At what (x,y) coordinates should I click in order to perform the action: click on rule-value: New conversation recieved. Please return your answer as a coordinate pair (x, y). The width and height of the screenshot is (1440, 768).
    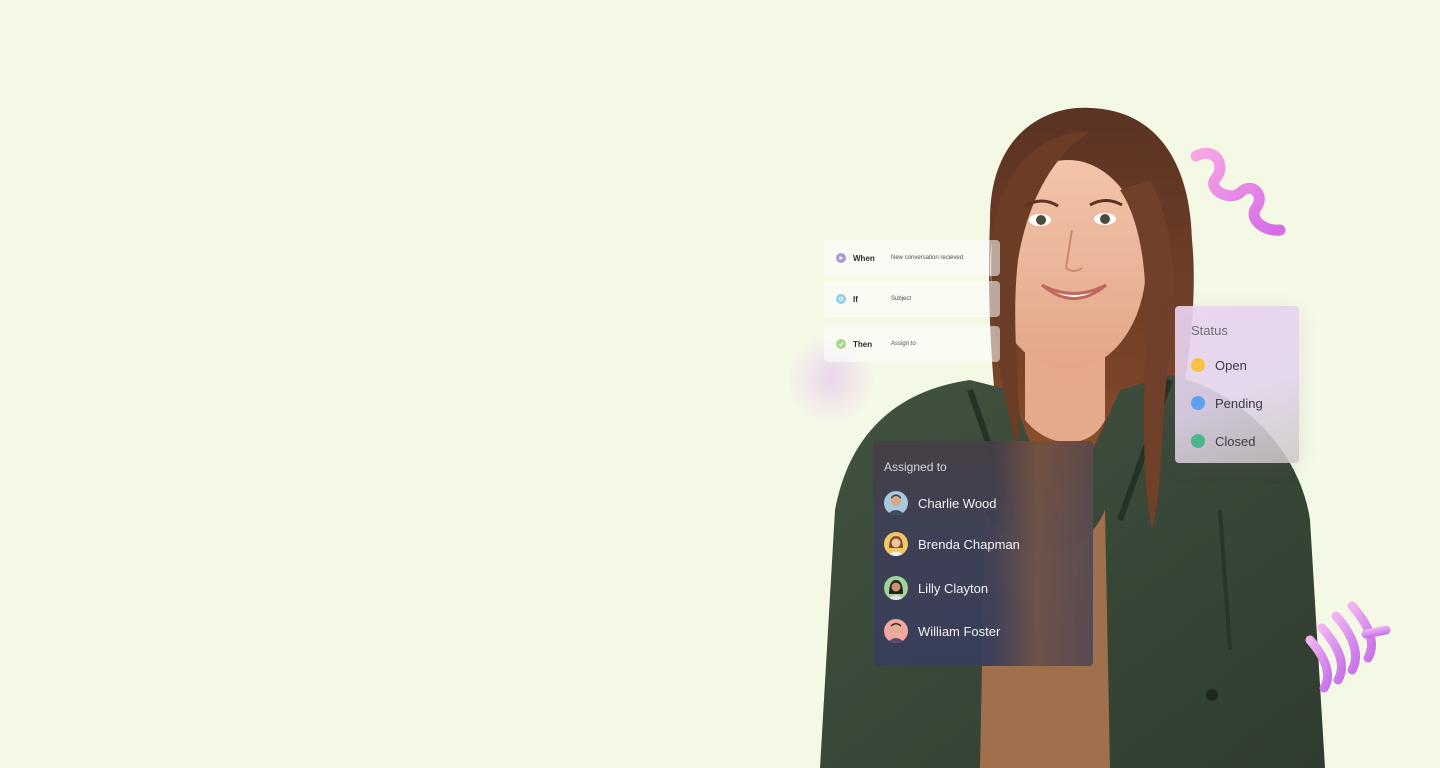
    Looking at the image, I should click on (927, 258).